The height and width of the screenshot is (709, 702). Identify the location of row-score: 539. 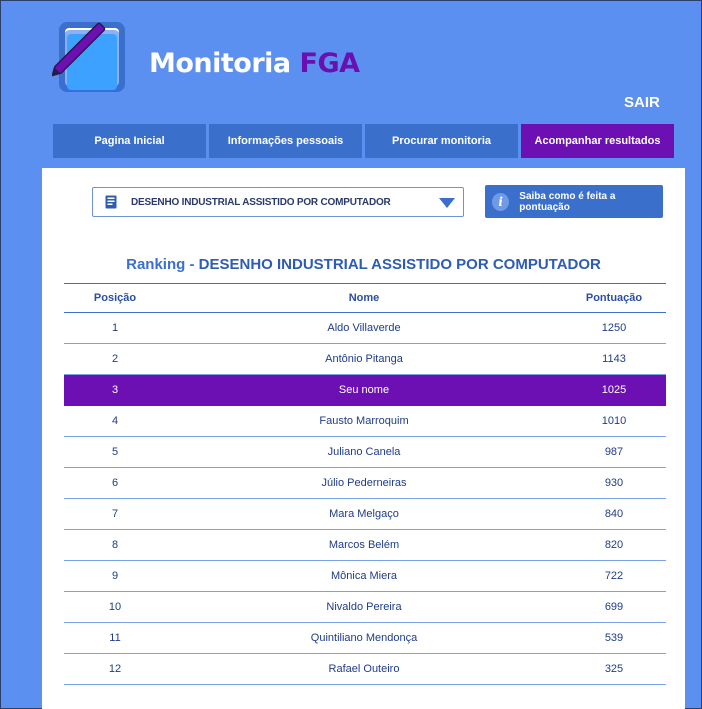
(614, 638).